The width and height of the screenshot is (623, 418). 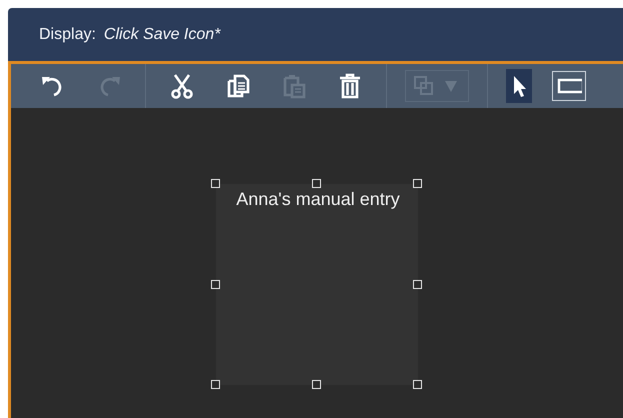 What do you see at coordinates (294, 86) in the screenshot?
I see `clipboard-icon` at bounding box center [294, 86].